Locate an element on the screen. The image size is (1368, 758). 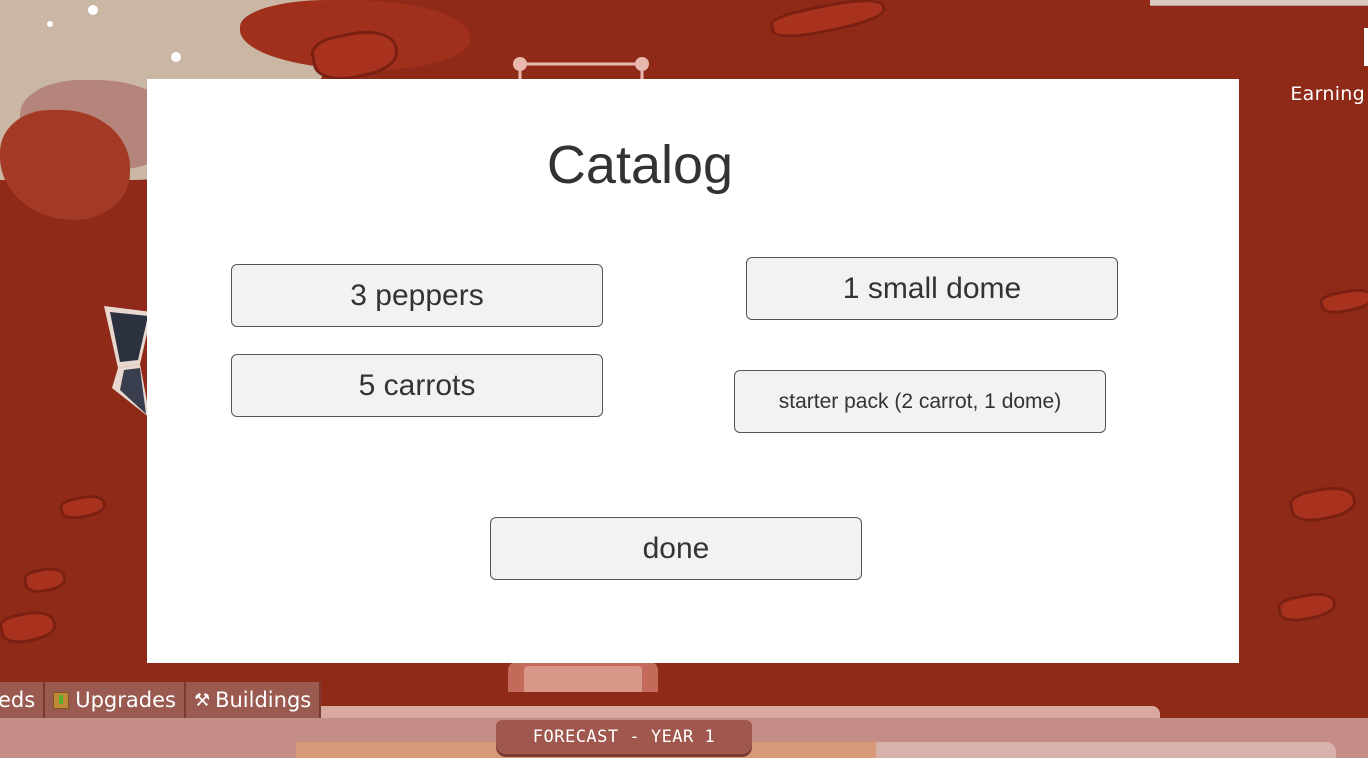
hud-indicator is located at coordinates (1366, 47).